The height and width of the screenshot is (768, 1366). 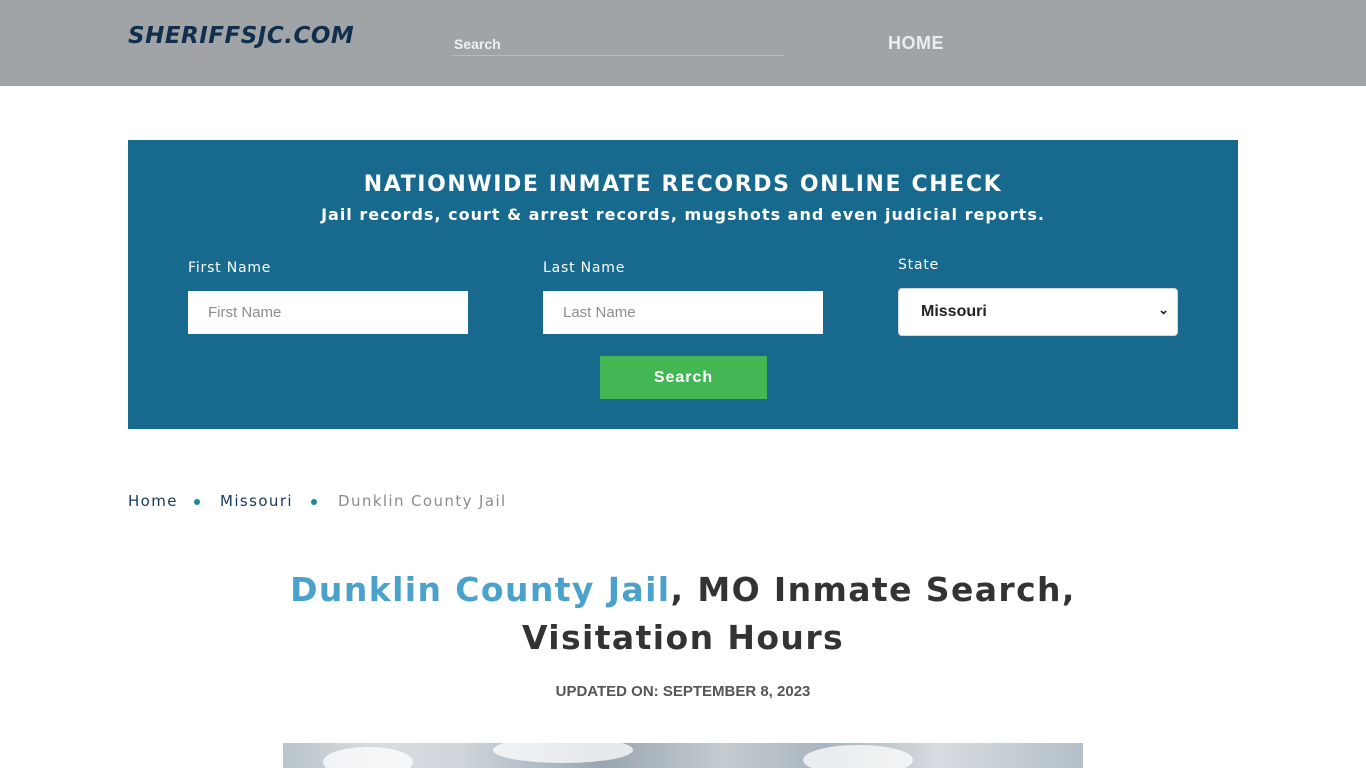 What do you see at coordinates (954, 311) in the screenshot?
I see `state-selected-value: Missouri` at bounding box center [954, 311].